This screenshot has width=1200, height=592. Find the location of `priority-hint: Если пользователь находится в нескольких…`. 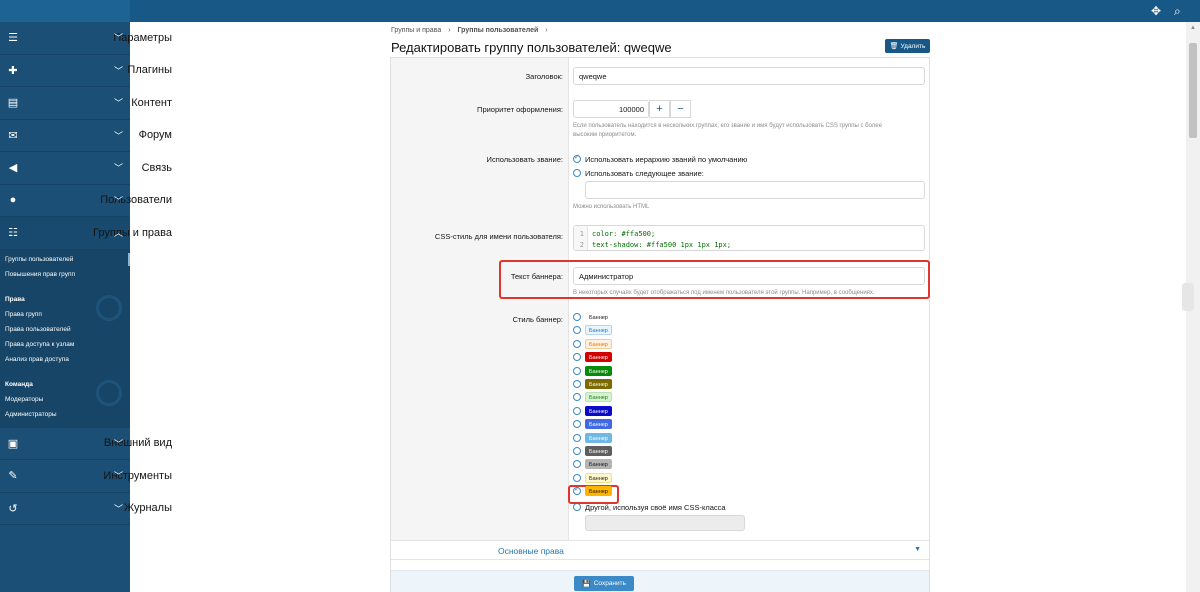

priority-hint: Если пользователь находится в нескольких… is located at coordinates (748, 131).